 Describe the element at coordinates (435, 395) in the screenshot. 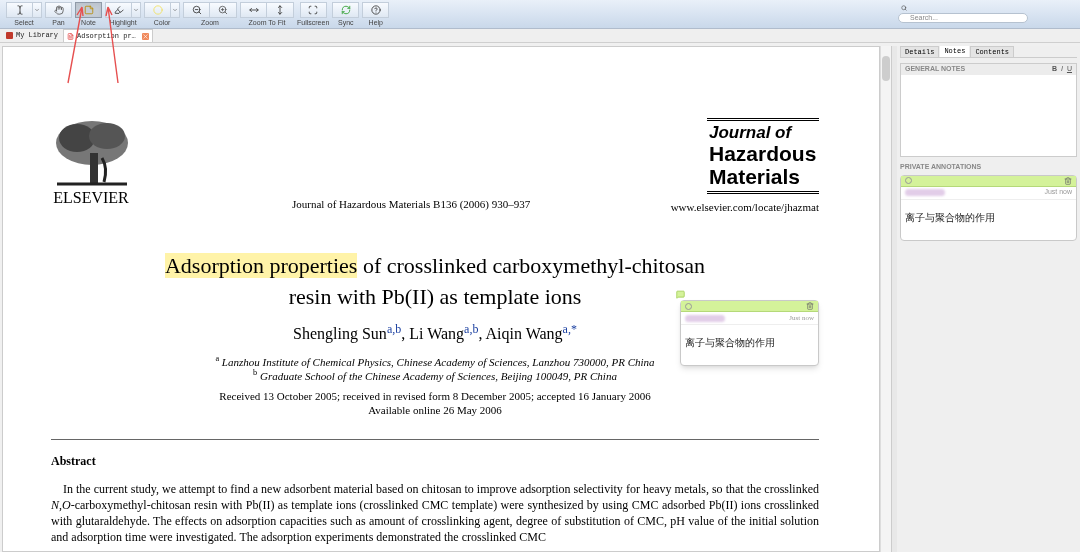

I see `article-date: Received 13 October 2005; received in revised form 8 December 2005; accepted 16 January 2006` at that location.